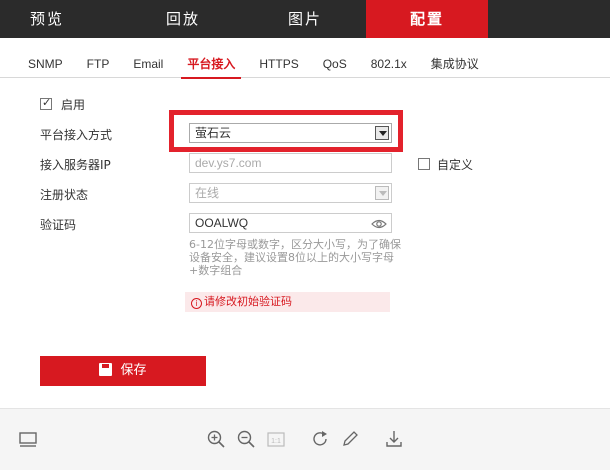  Describe the element at coordinates (46, 103) in the screenshot. I see `enable-checkbox` at that location.